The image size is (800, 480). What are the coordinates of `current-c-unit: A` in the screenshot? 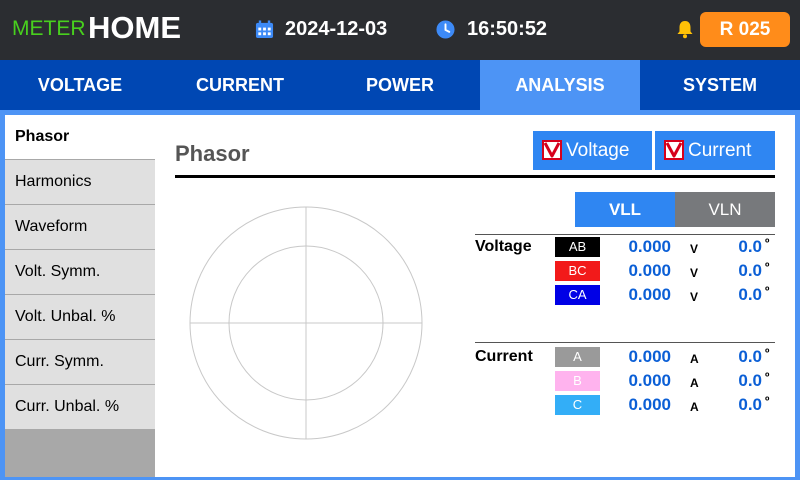 It's located at (694, 407).